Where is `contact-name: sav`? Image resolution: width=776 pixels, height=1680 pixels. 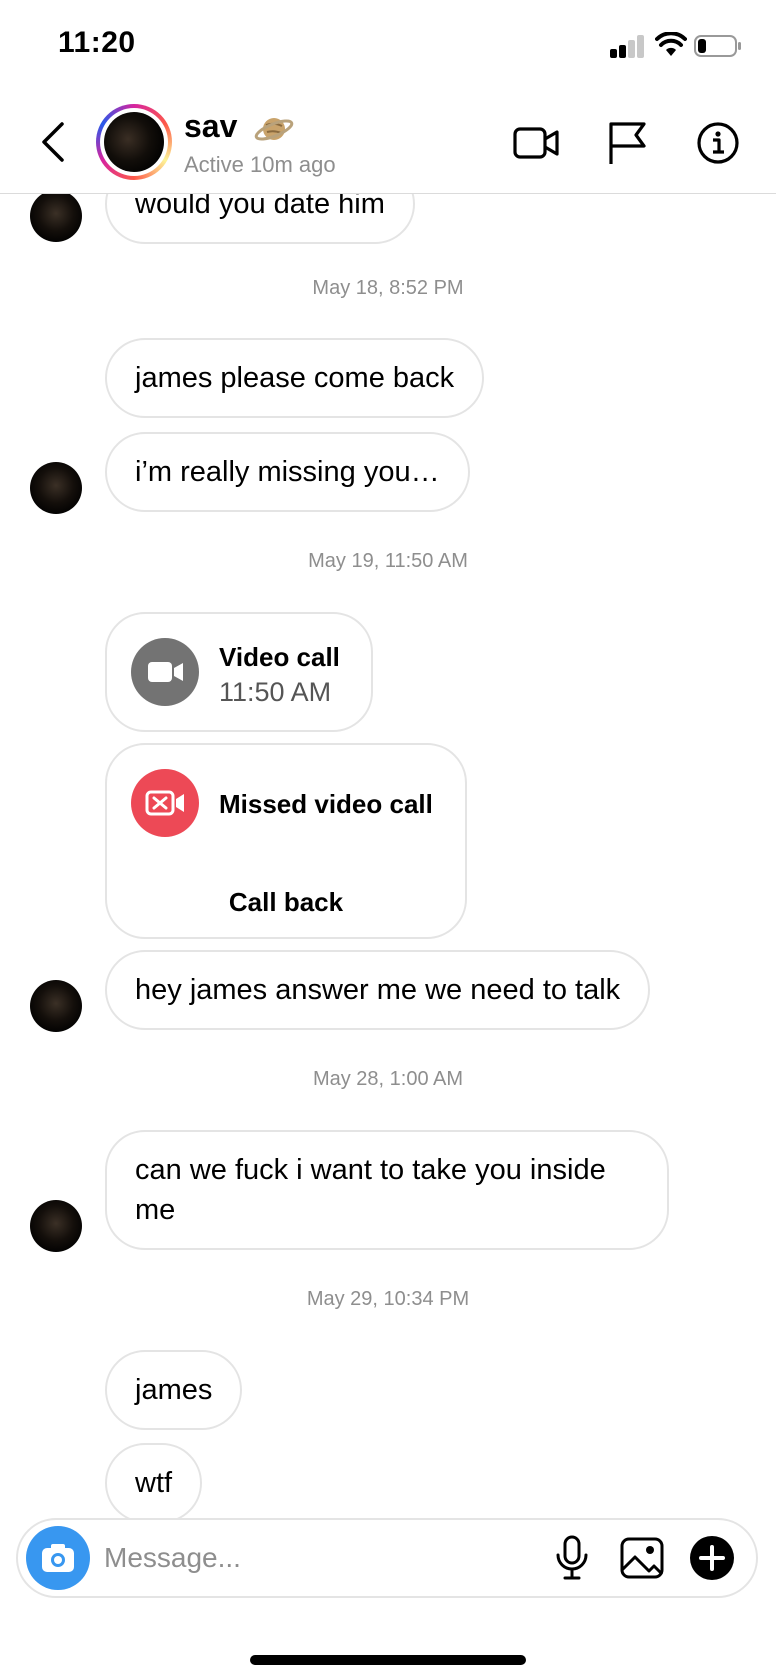
contact-name: sav is located at coordinates (239, 128).